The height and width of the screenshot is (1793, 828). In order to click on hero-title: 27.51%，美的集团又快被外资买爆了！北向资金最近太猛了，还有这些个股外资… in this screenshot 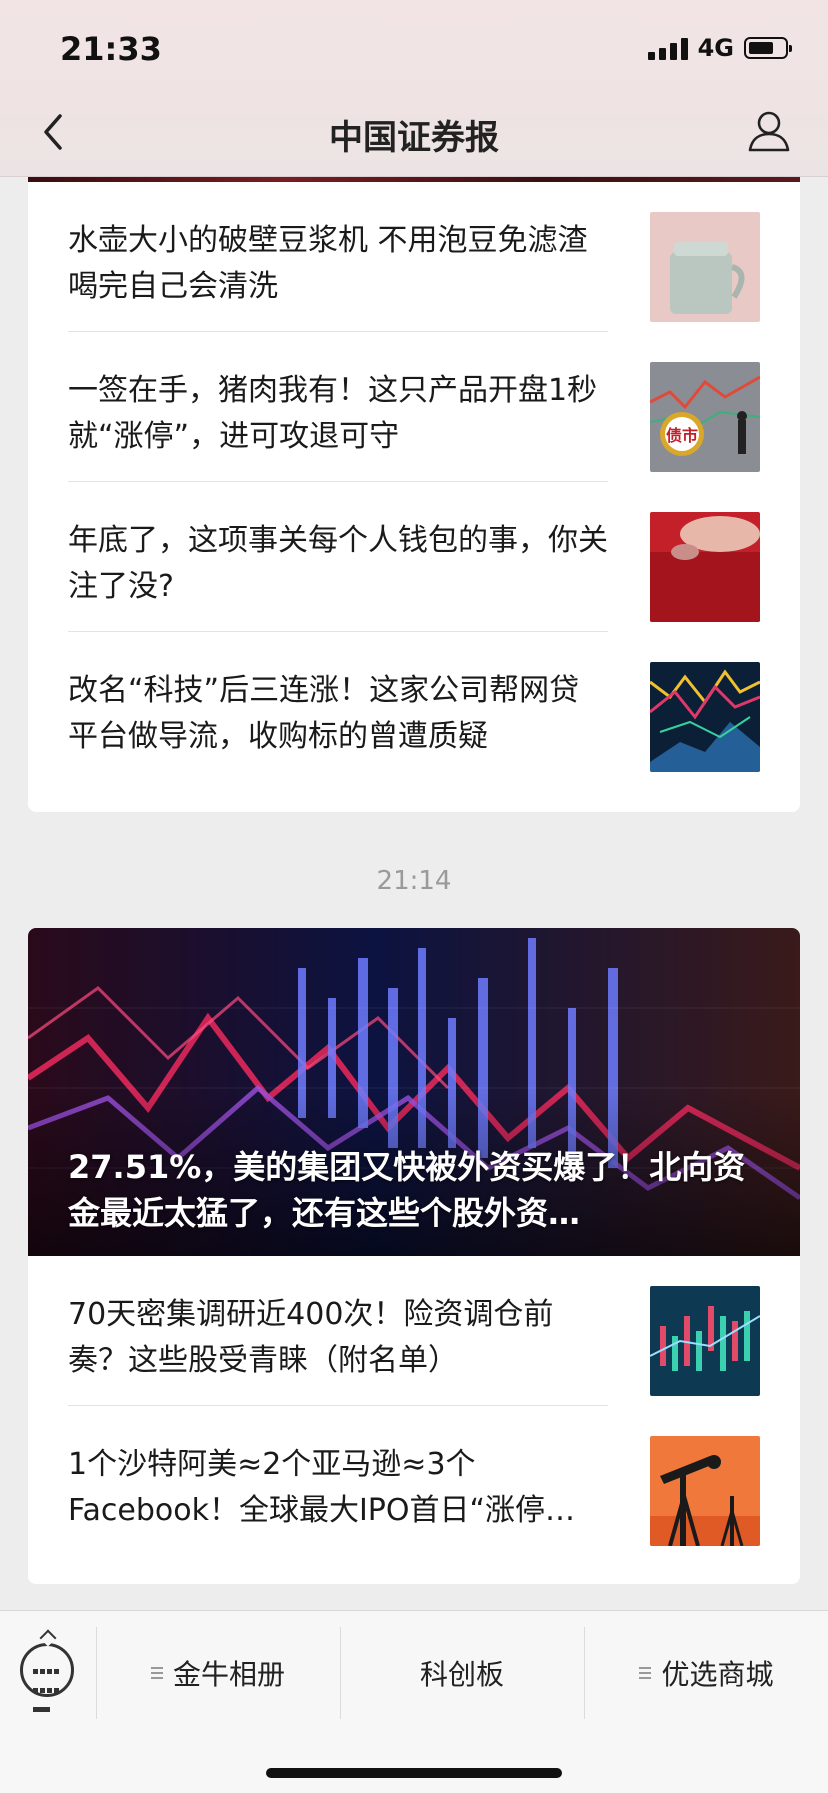, I will do `click(407, 1190)`.